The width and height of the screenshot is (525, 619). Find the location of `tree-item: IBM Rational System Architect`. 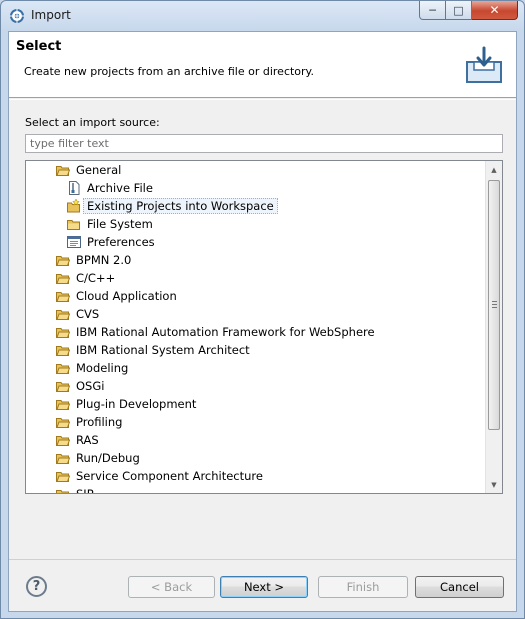

tree-item: IBM Rational System Architect is located at coordinates (256, 350).